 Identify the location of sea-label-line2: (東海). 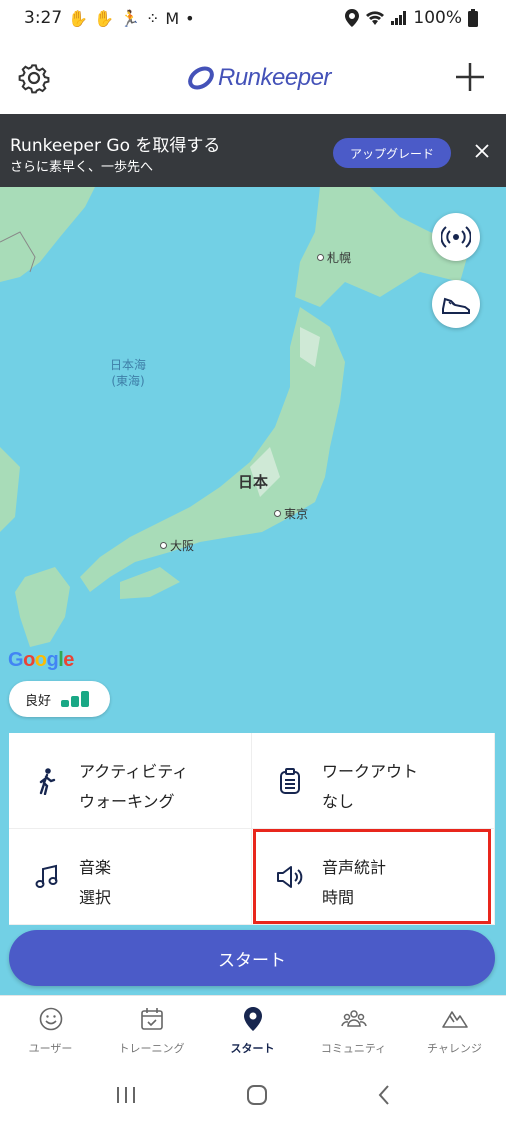
(128, 381).